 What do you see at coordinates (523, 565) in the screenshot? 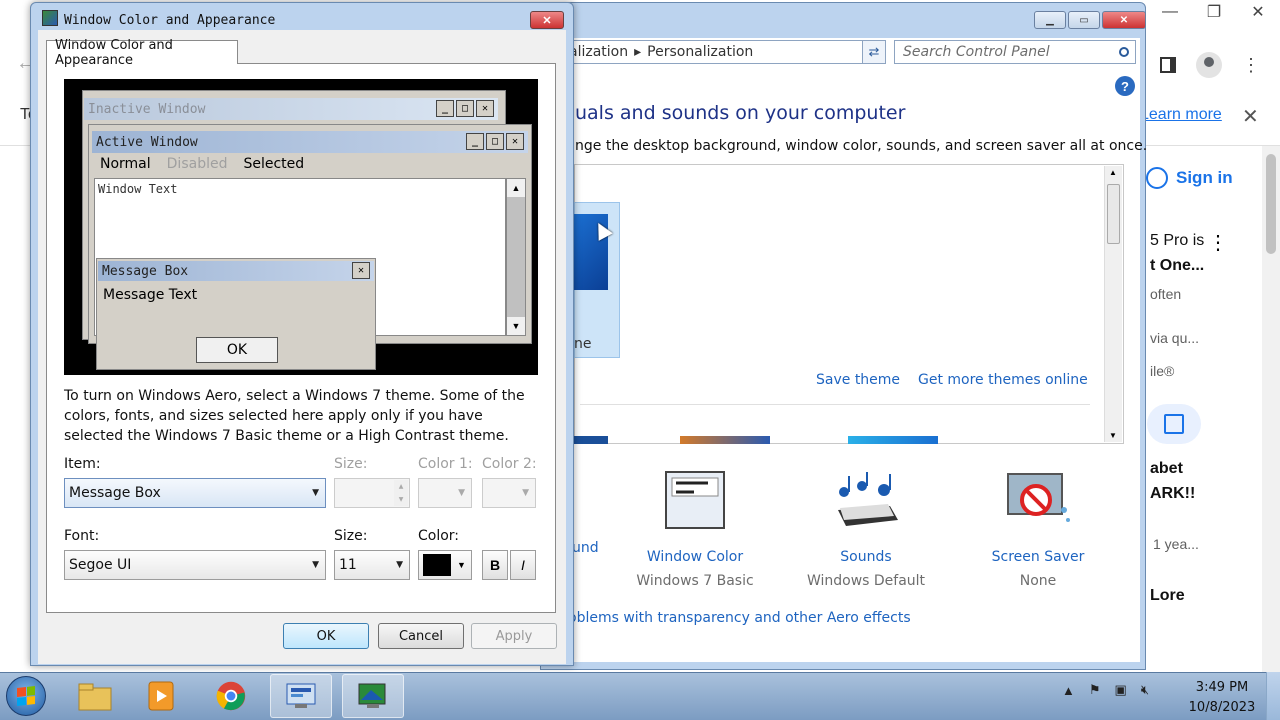
I see `italic-button: I` at bounding box center [523, 565].